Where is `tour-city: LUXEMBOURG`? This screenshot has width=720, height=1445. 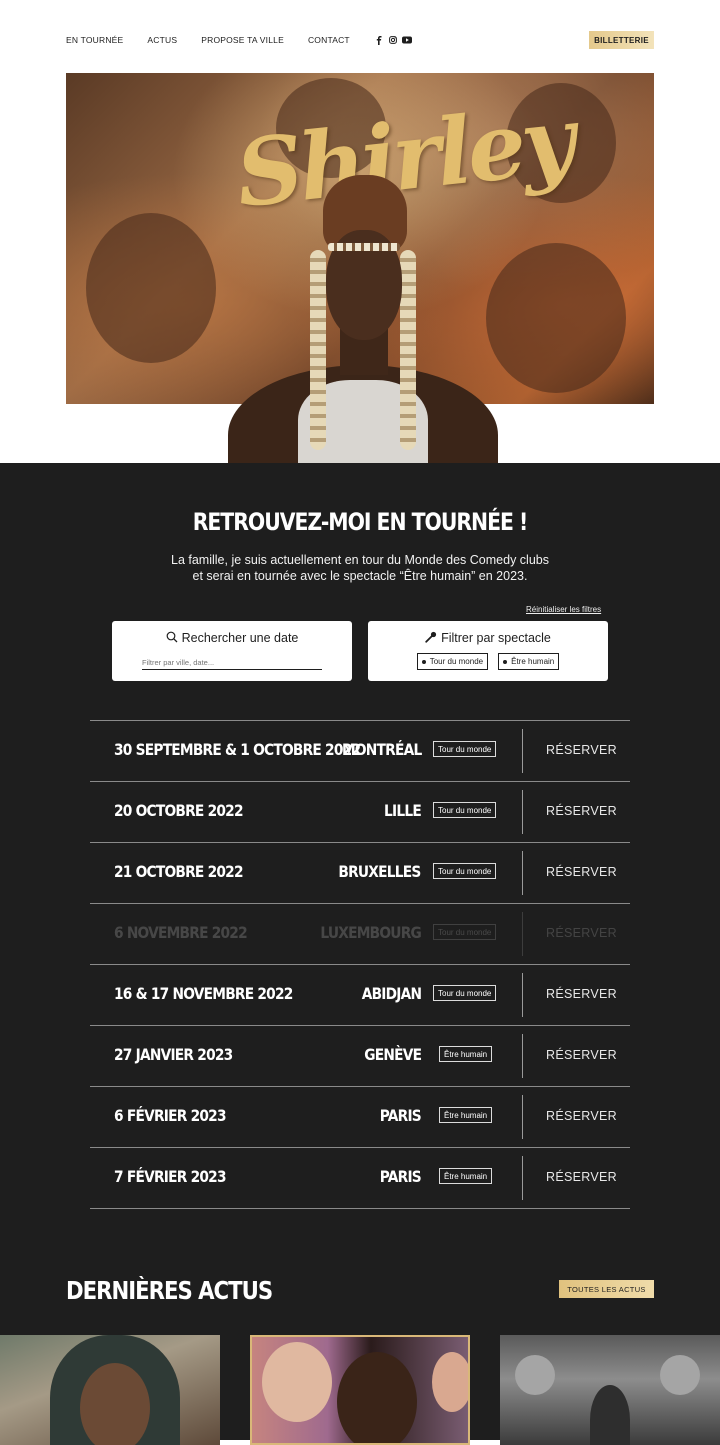 tour-city: LUXEMBOURG is located at coordinates (370, 932).